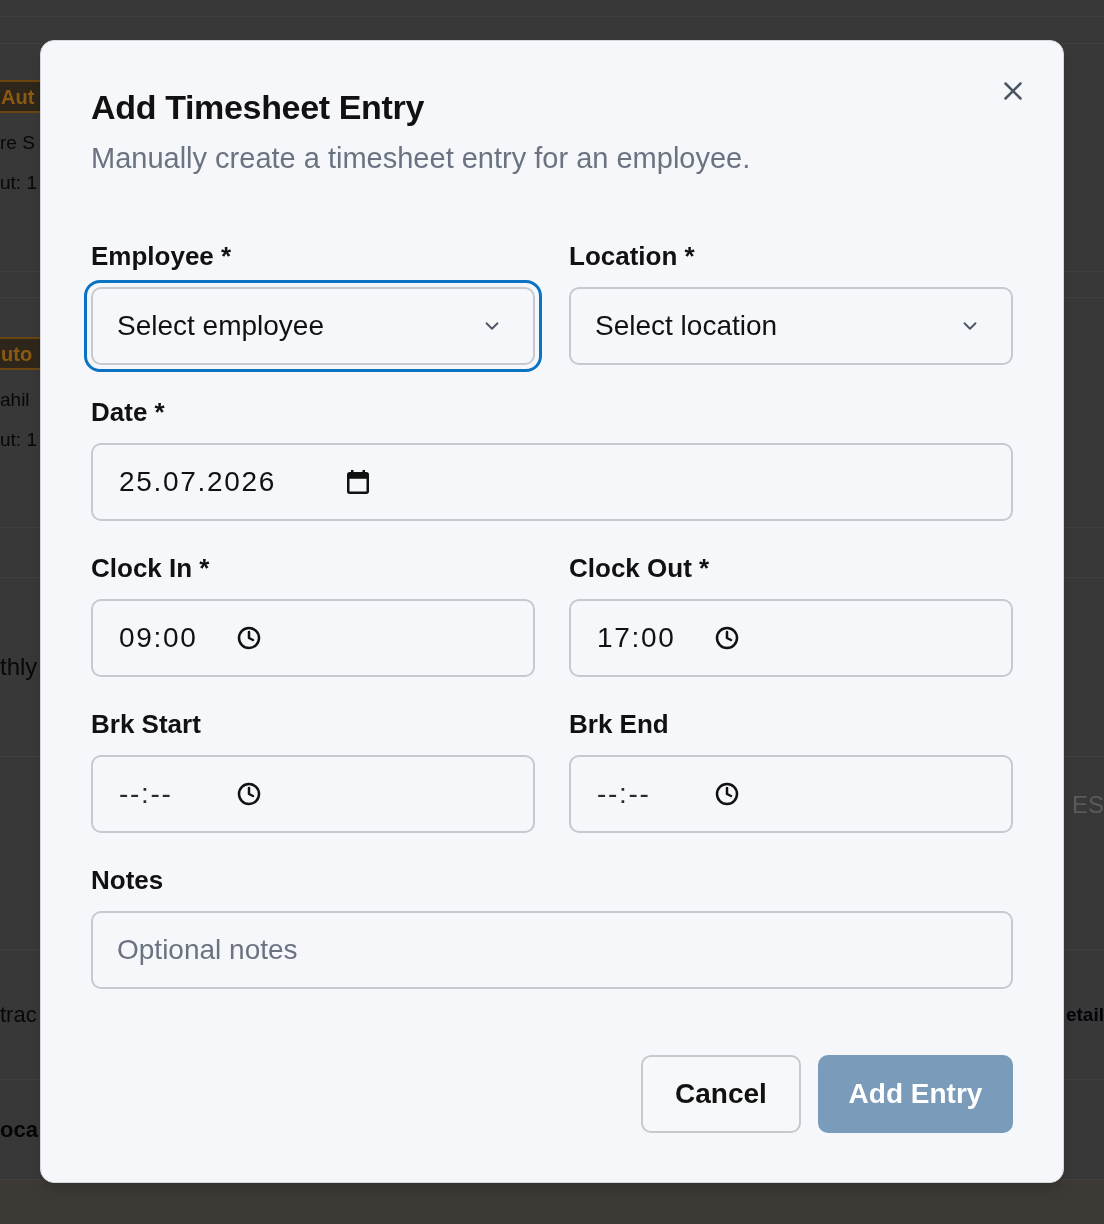 The image size is (1104, 1224). I want to click on field-label: Notes, so click(127, 880).